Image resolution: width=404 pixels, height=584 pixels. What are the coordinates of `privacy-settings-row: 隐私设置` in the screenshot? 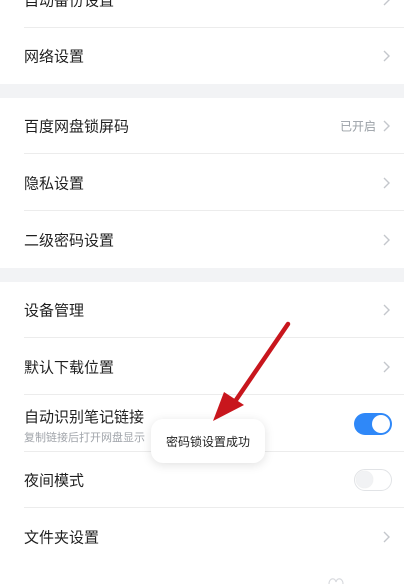 It's located at (202, 183).